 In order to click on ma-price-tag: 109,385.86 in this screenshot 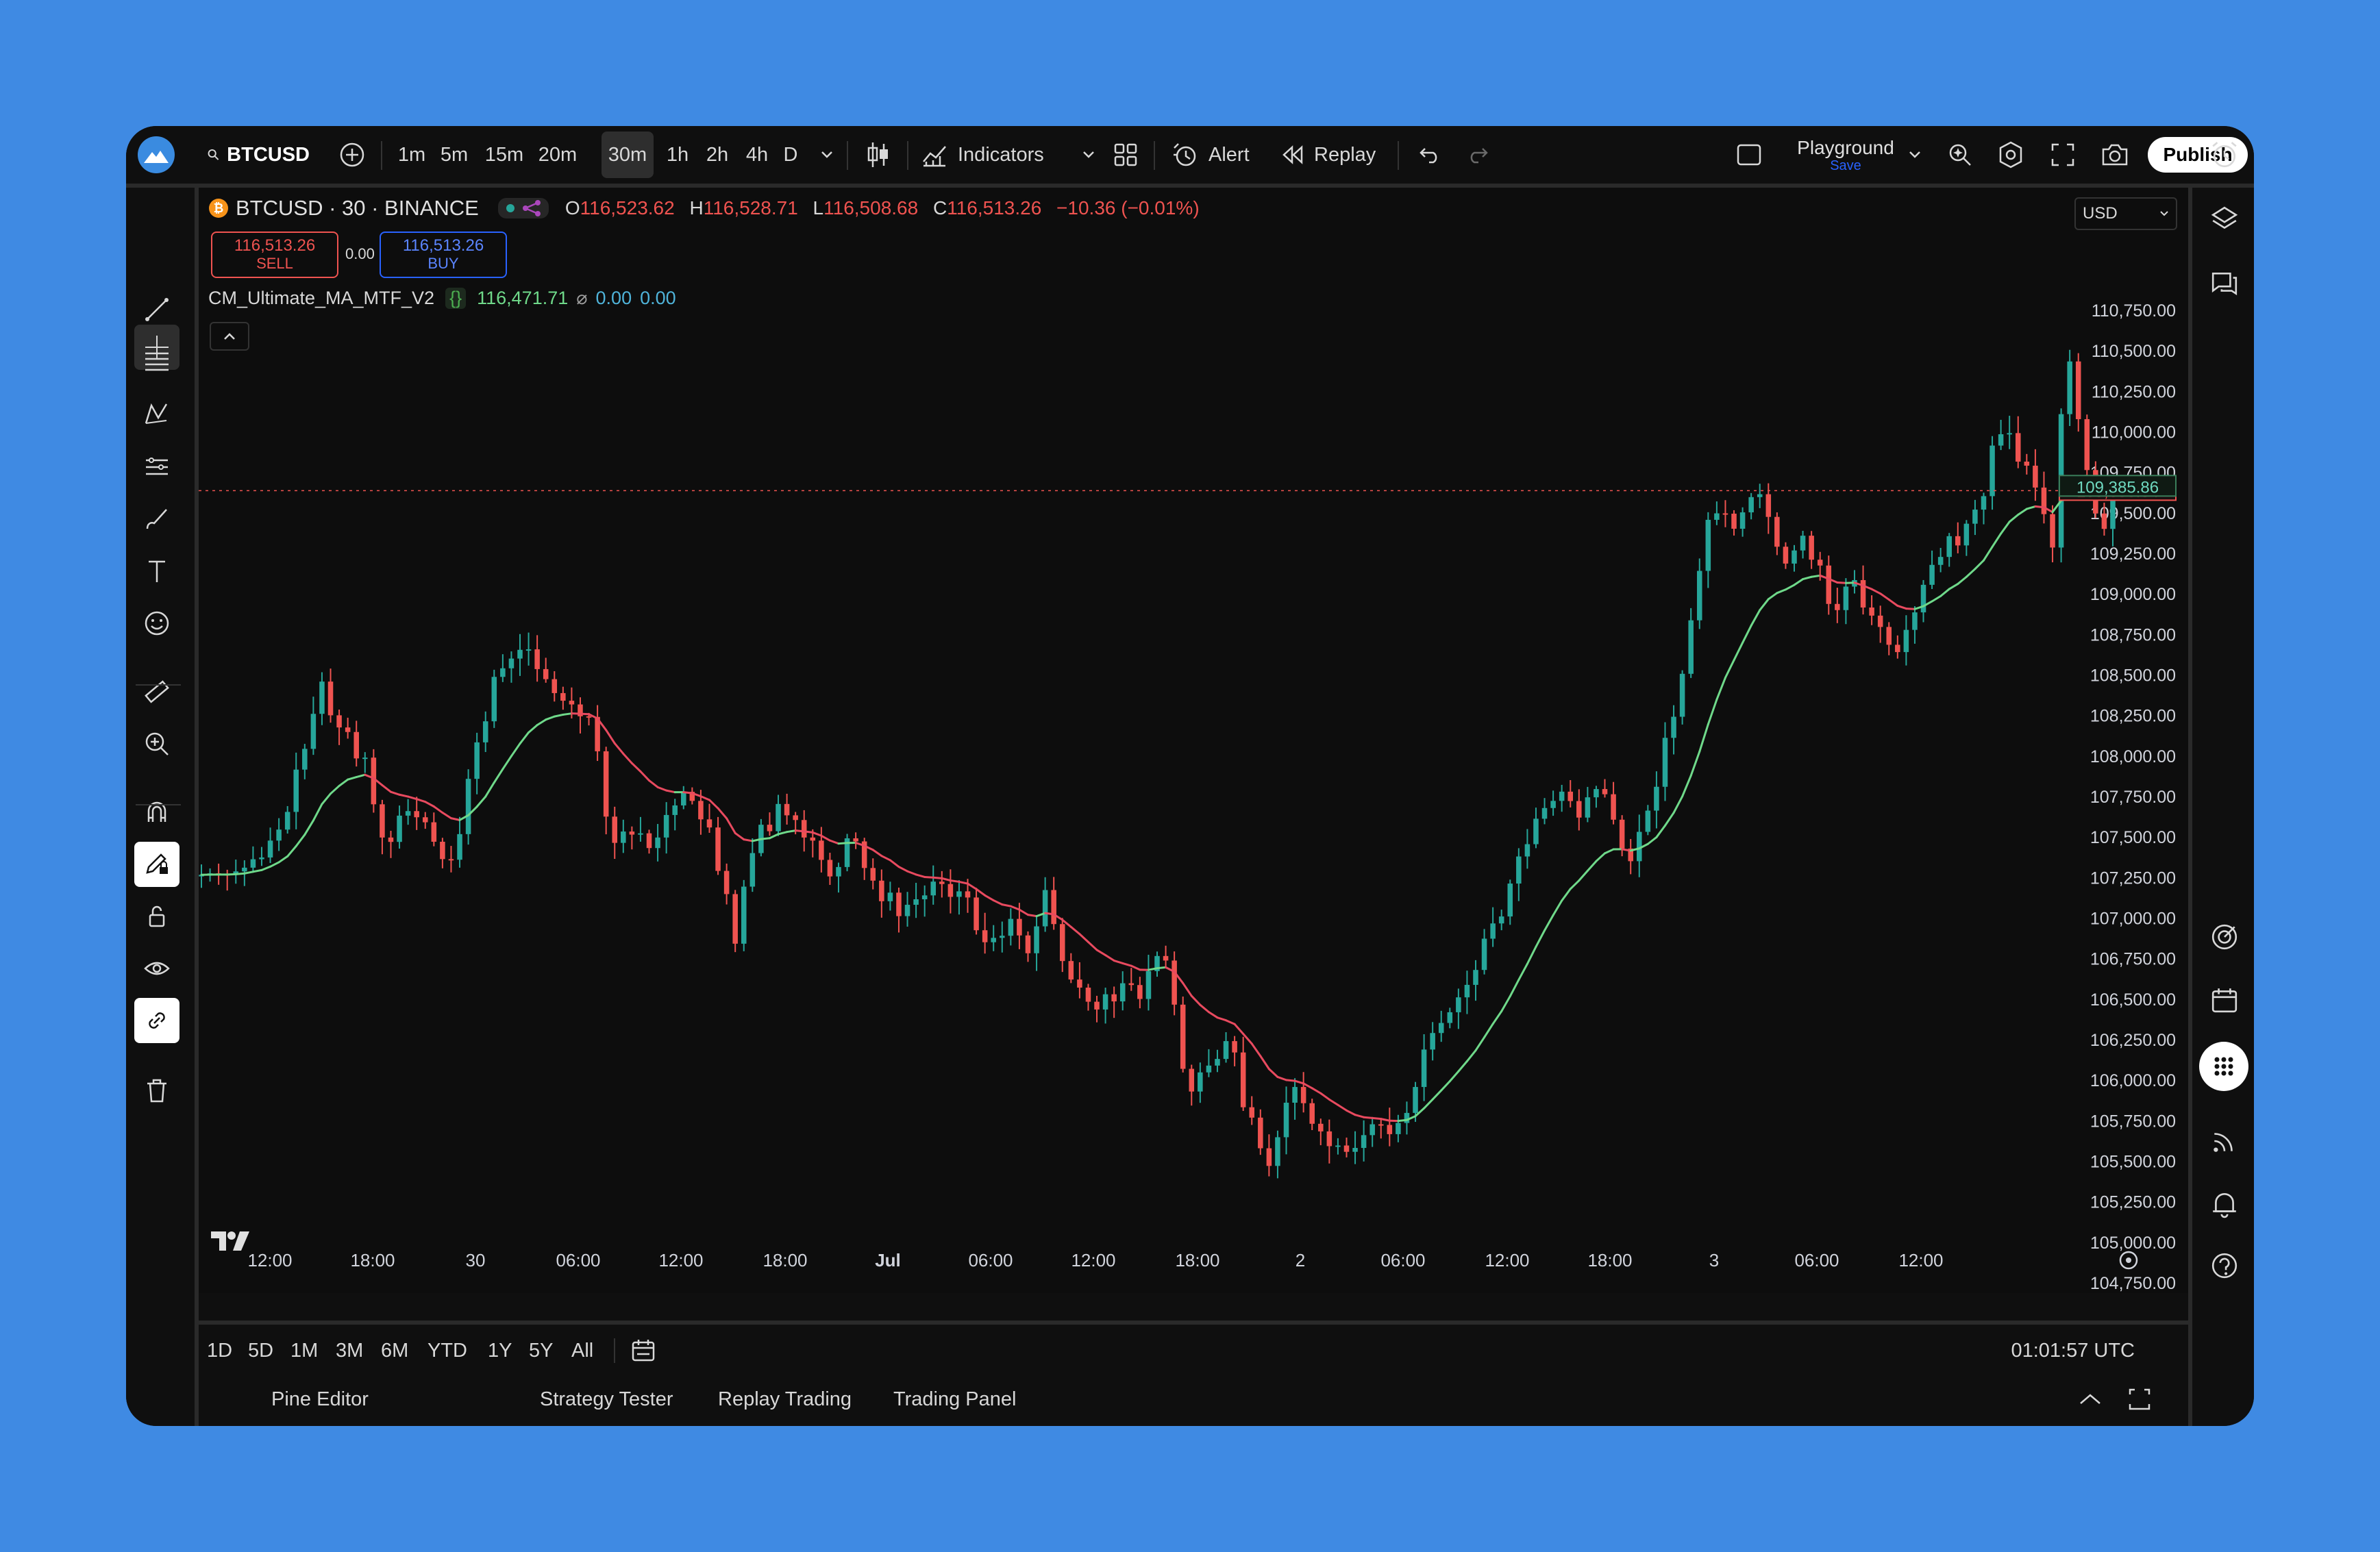, I will do `click(2118, 486)`.